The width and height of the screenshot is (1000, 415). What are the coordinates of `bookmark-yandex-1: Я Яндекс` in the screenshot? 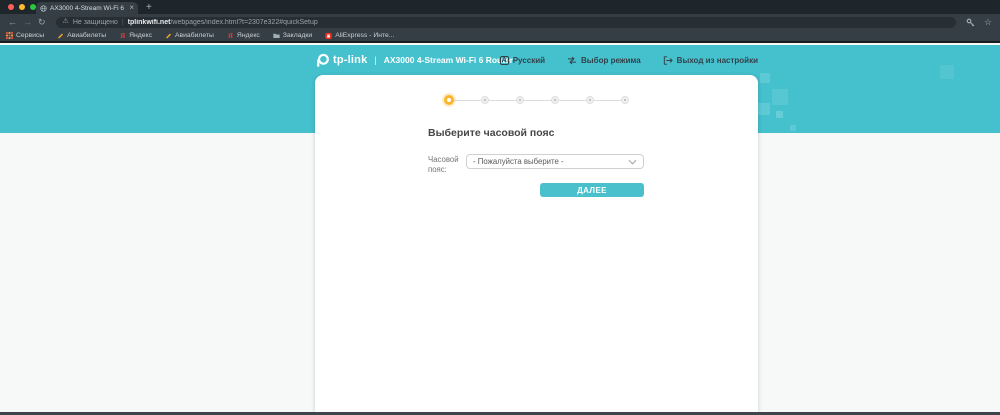 It's located at (135, 35).